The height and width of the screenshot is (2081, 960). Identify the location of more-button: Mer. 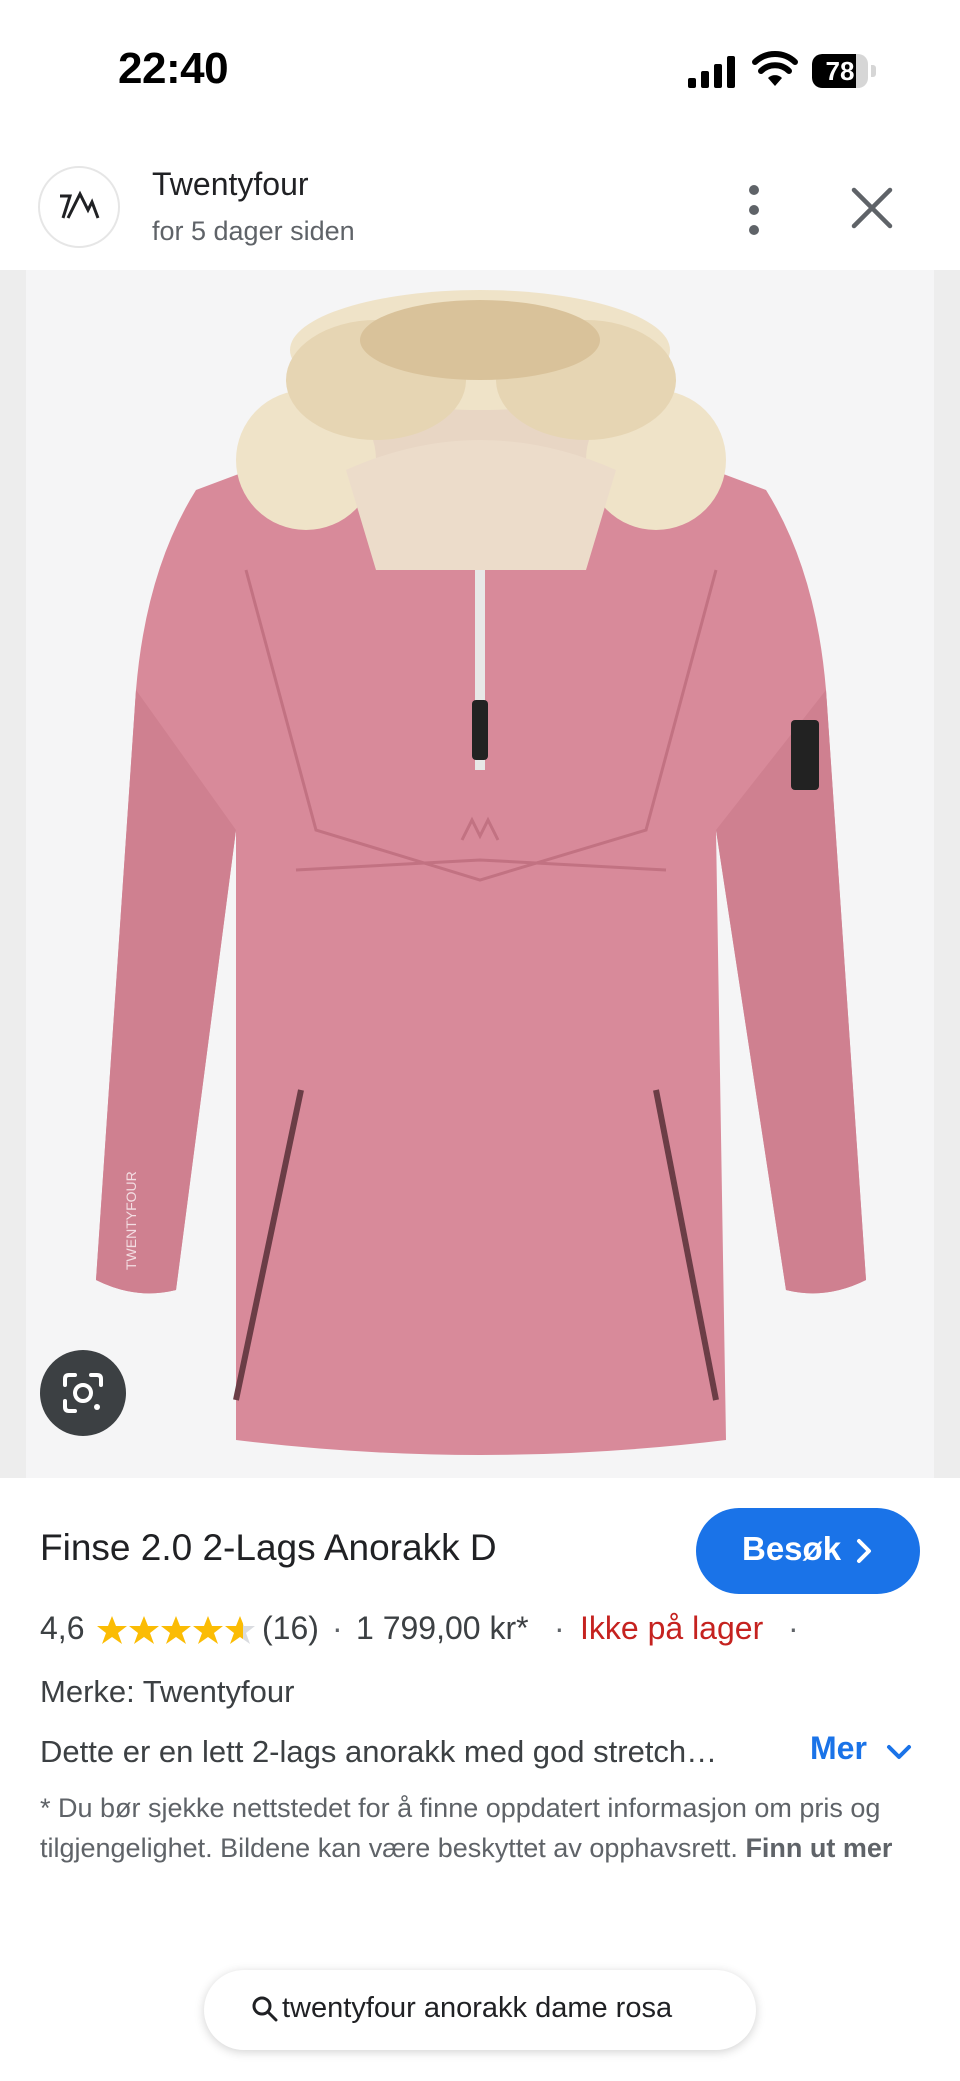
(860, 1748).